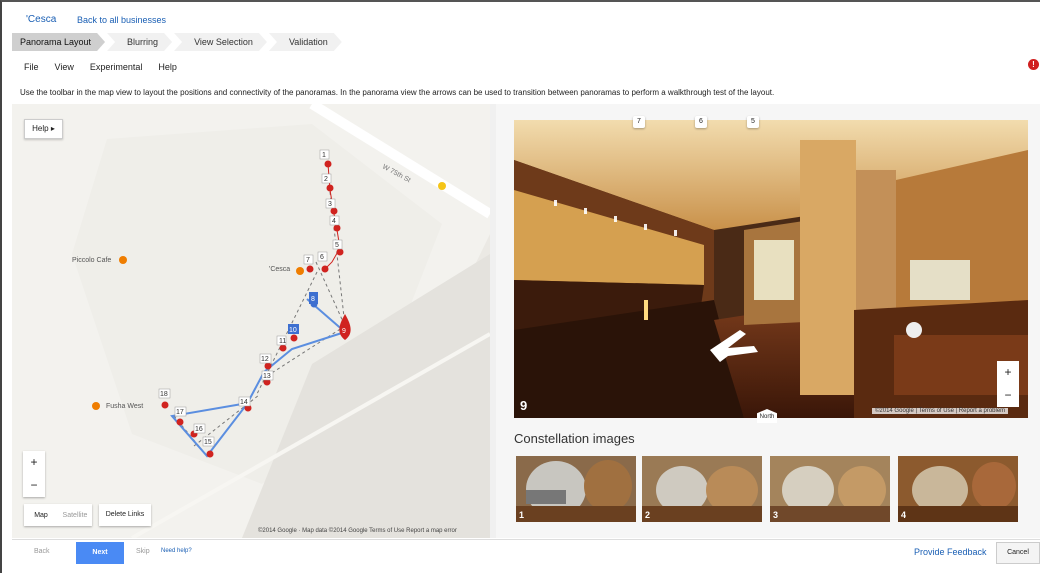 The height and width of the screenshot is (574, 1040). Describe the element at coordinates (199, 429) in the screenshot. I see `svg-text: 16` at that location.